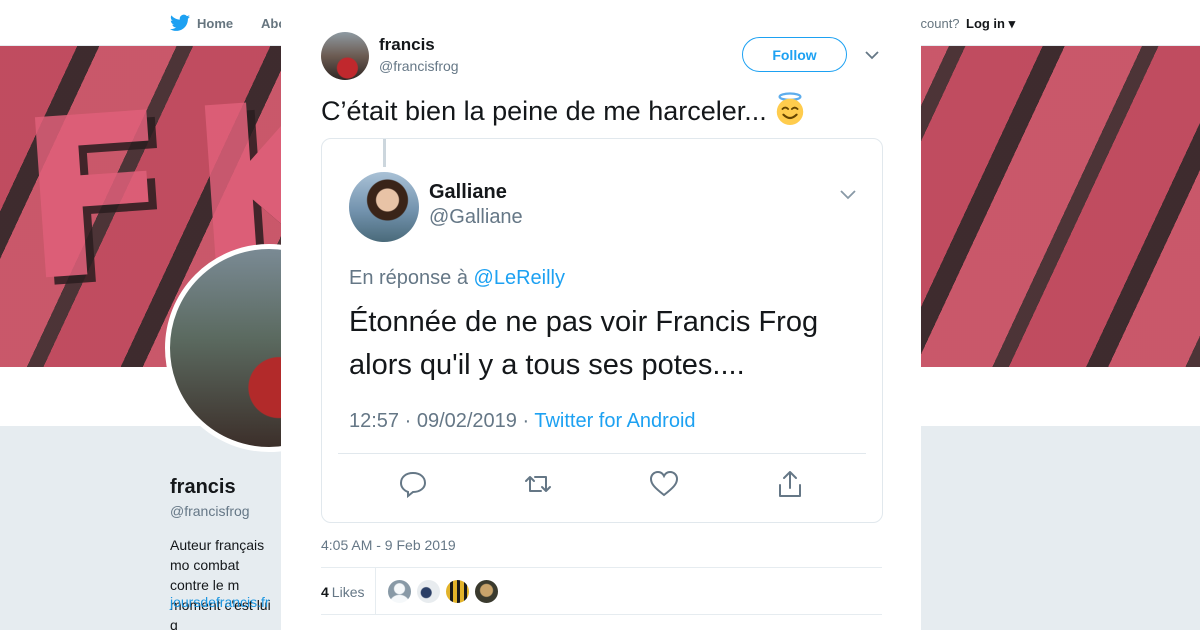  Describe the element at coordinates (388, 545) in the screenshot. I see `tweet-timestamp: 4:05 AM - 9 Feb 2019` at that location.